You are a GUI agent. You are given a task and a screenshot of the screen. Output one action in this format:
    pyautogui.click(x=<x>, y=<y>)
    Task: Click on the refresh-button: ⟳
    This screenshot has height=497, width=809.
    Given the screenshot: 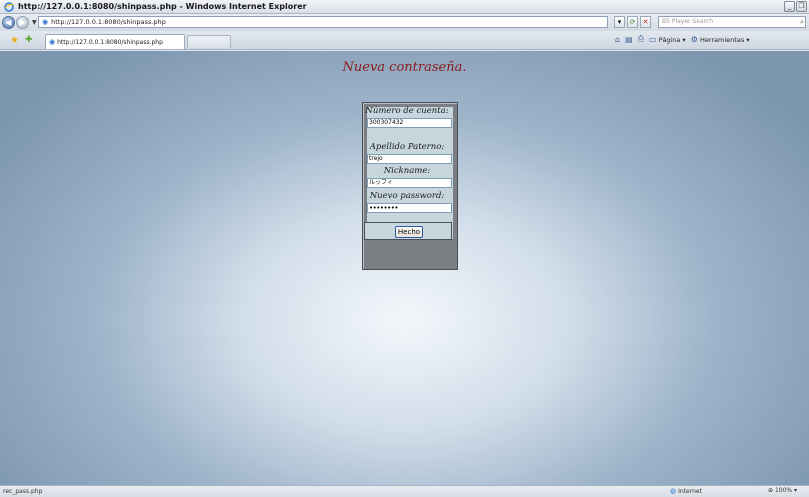 What is the action you would take?
    pyautogui.click(x=632, y=22)
    